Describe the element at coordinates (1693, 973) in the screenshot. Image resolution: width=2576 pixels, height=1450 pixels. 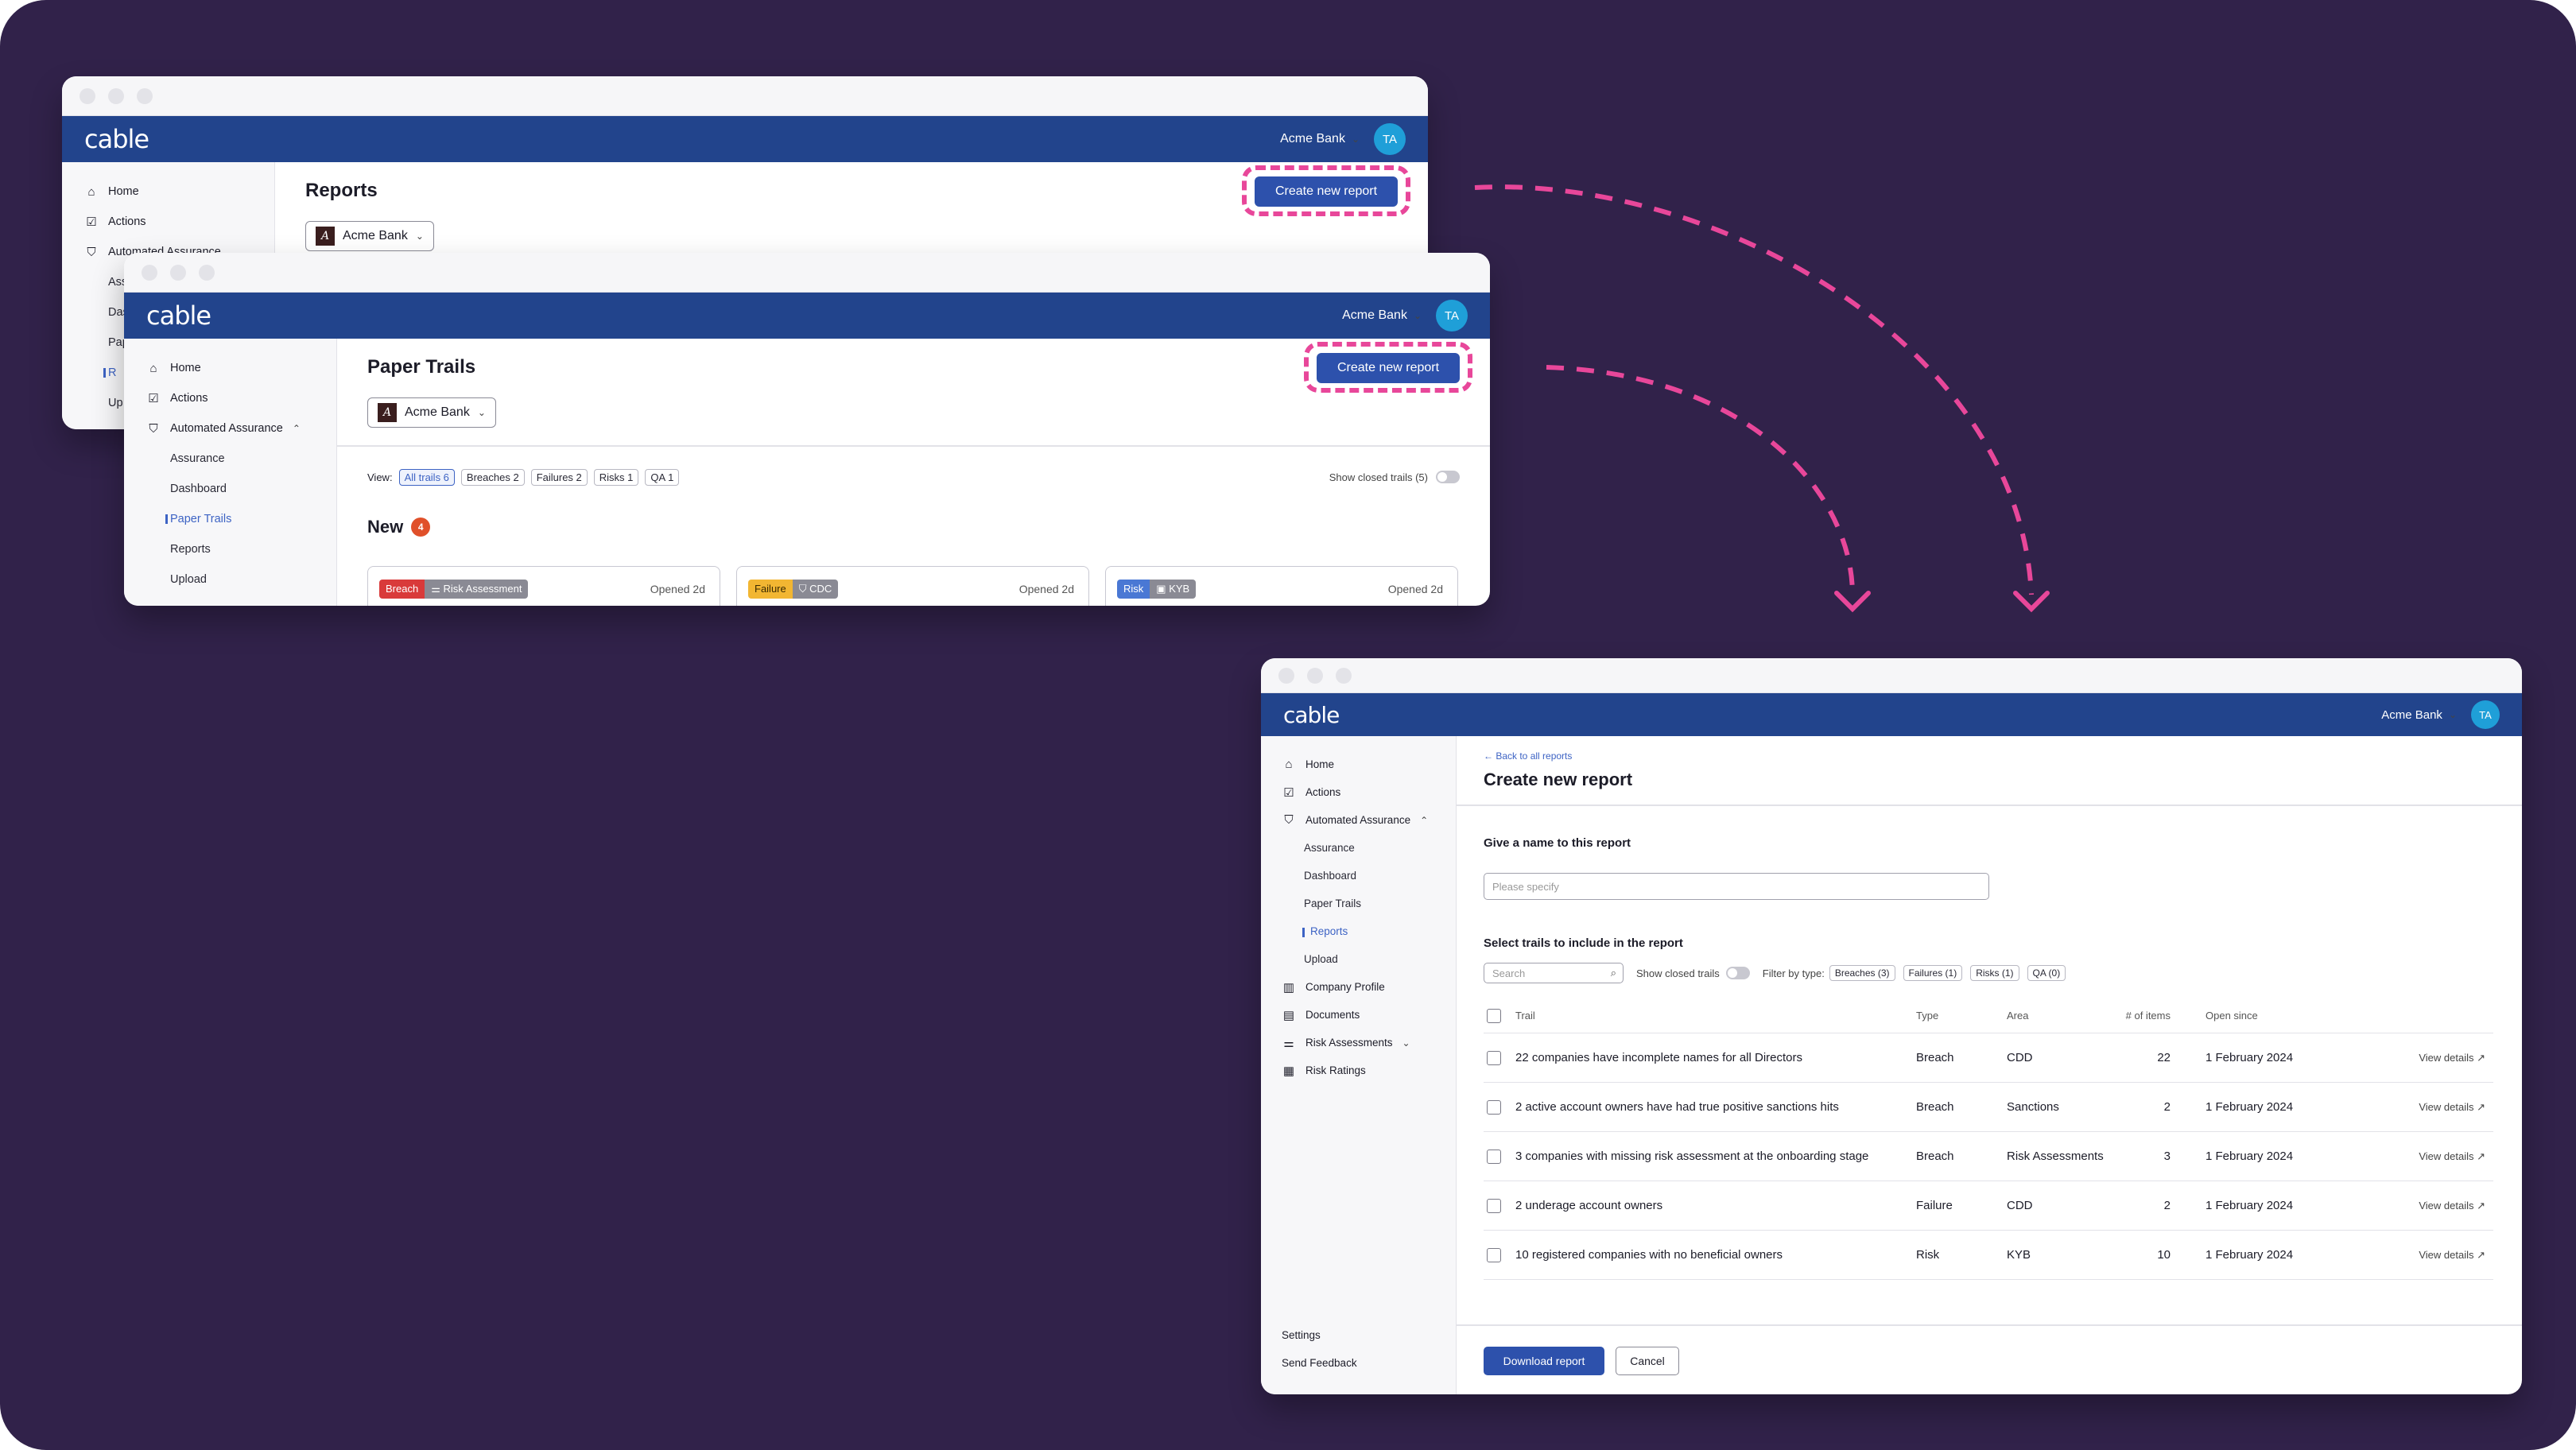
I see `show-closed-toggle: Show closed trails` at that location.